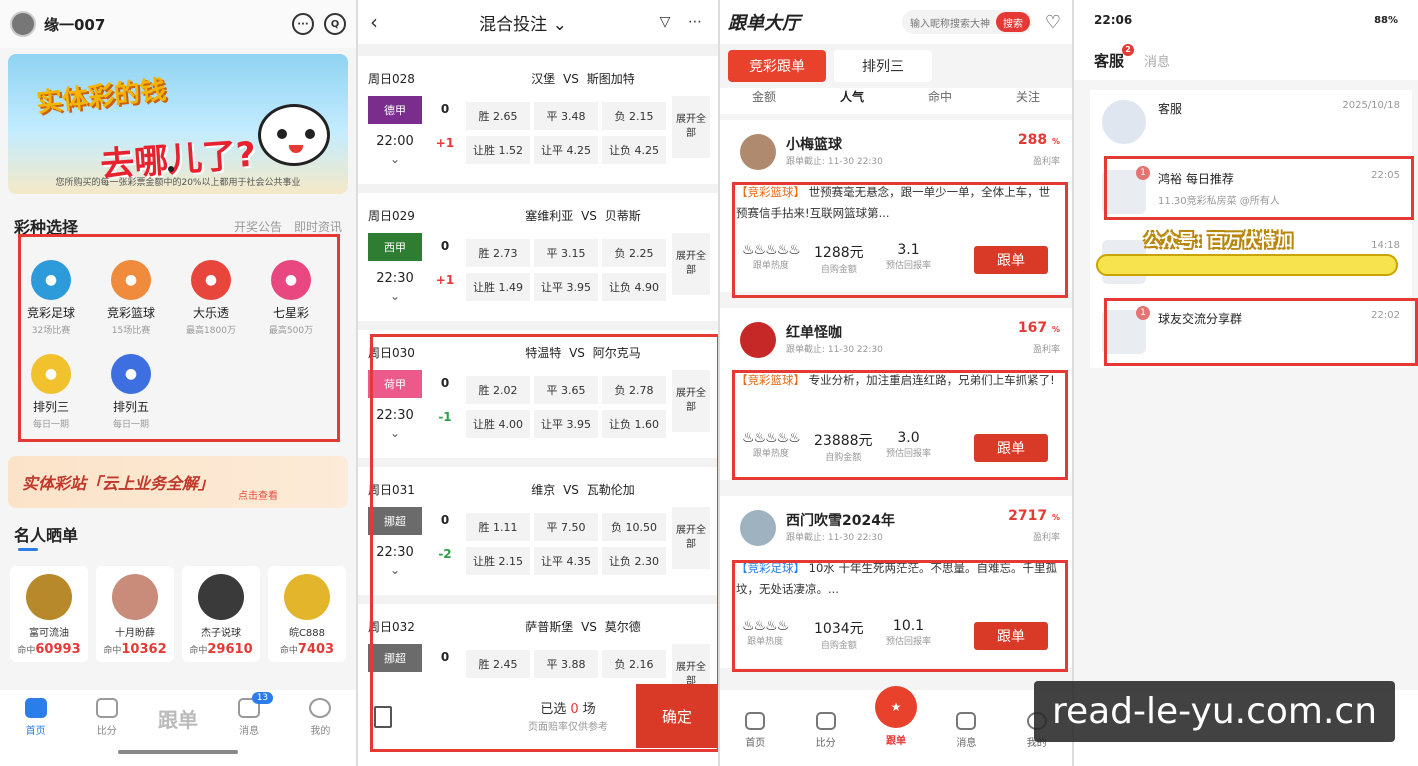 Image resolution: width=1418 pixels, height=766 pixels. I want to click on more-icon: ⋯, so click(695, 22).